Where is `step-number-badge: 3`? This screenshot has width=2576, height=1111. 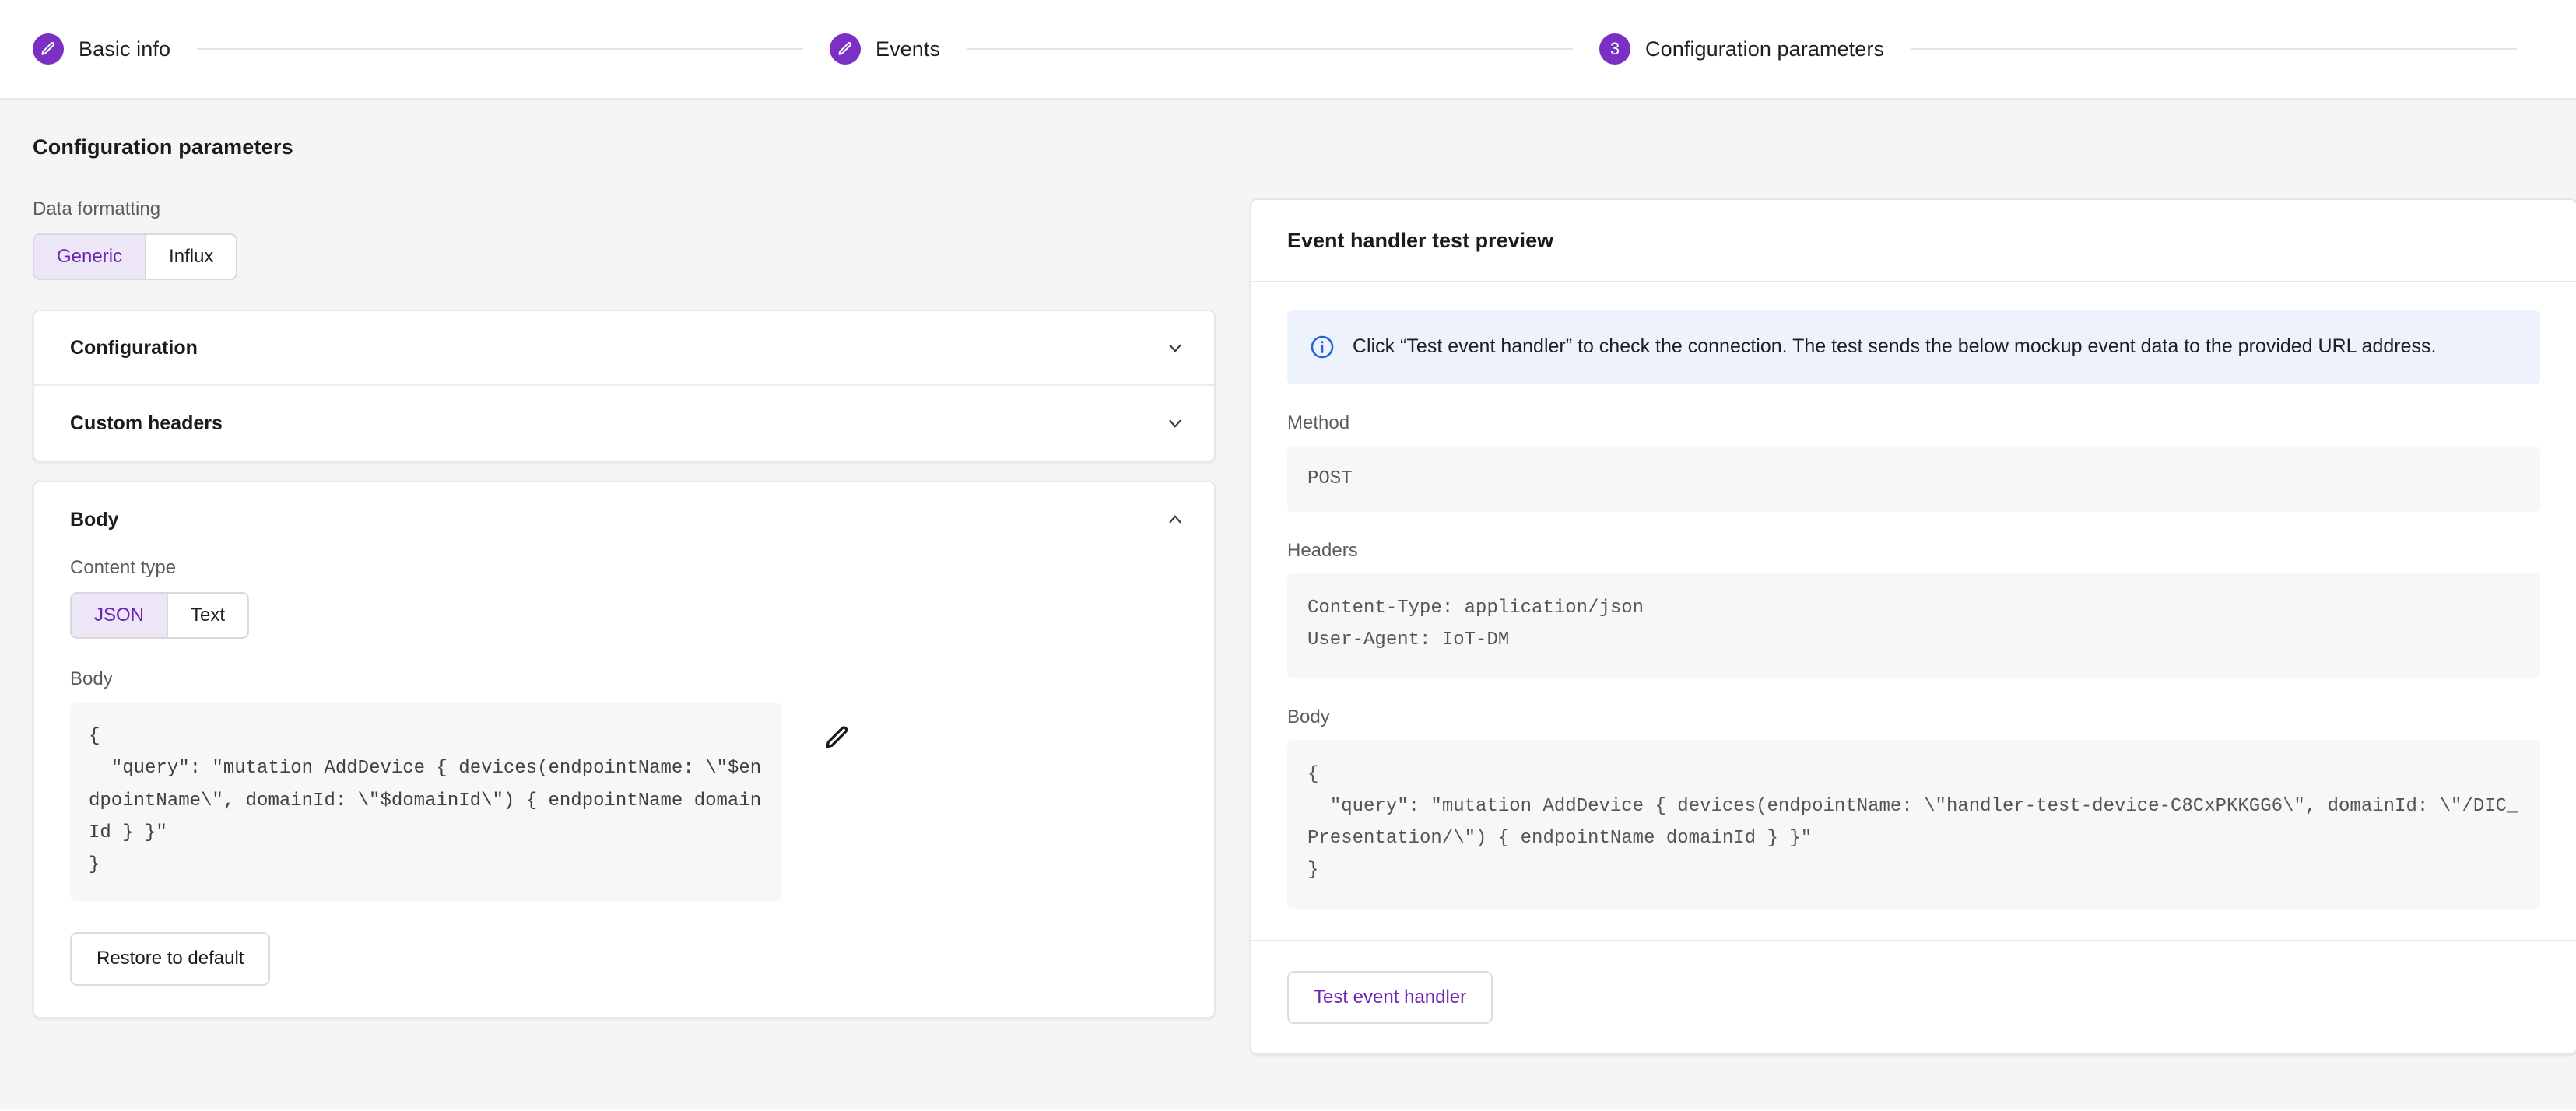
step-number-badge: 3 is located at coordinates (1615, 49).